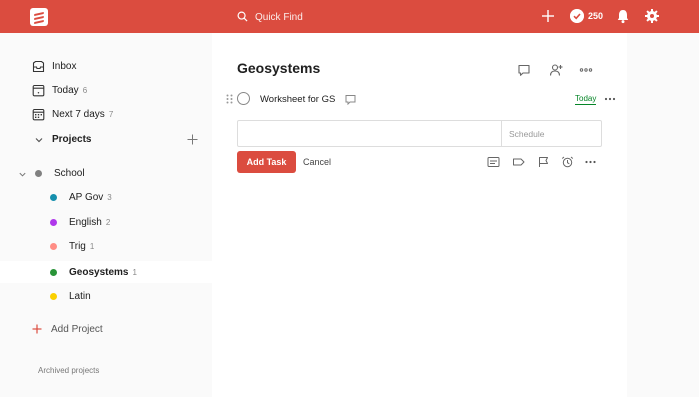  Describe the element at coordinates (109, 197) in the screenshot. I see `project-count: 3` at that location.